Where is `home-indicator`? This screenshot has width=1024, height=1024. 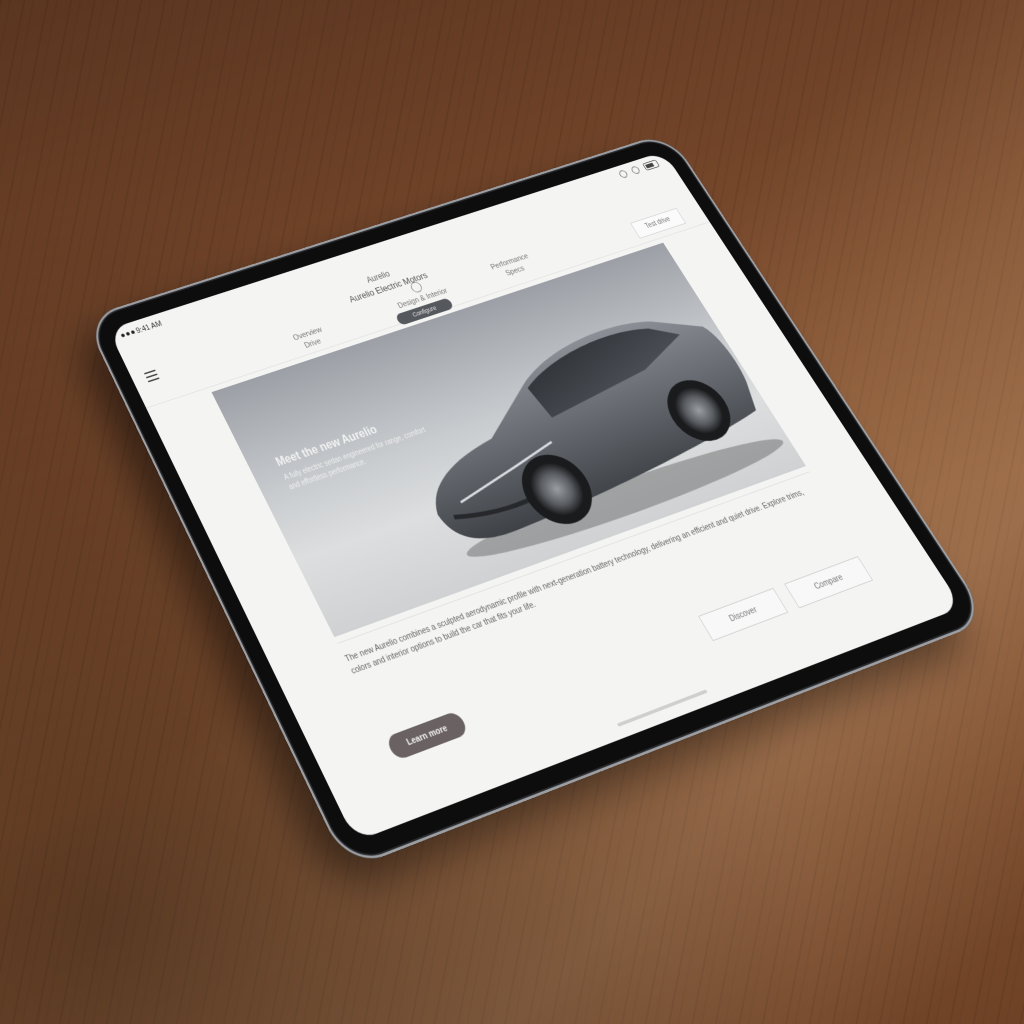
home-indicator is located at coordinates (662, 708).